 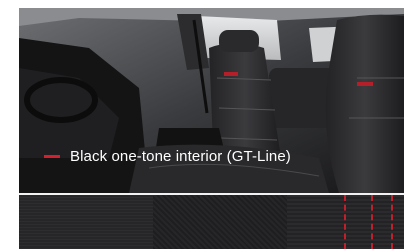 I want to click on swatch-red-stitching, so click(x=345, y=222).